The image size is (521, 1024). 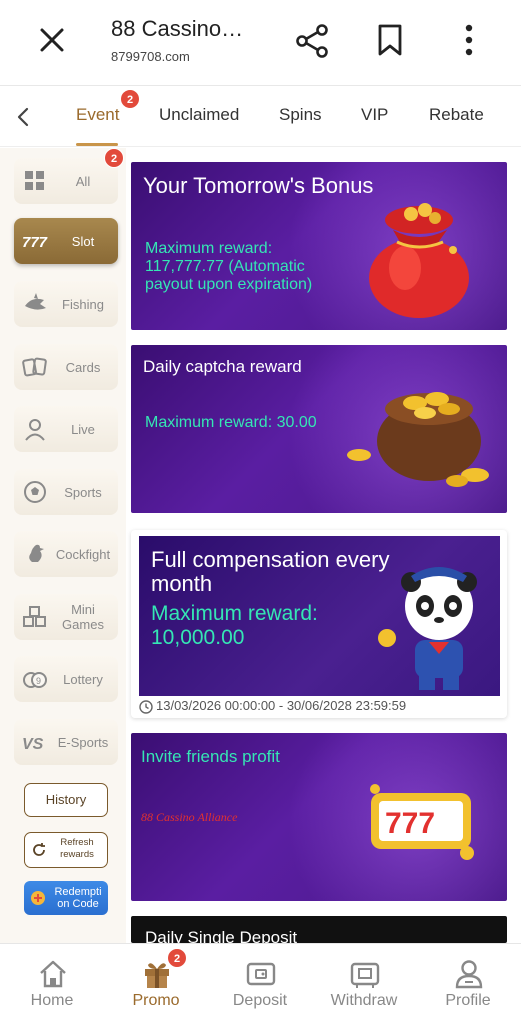 I want to click on sidebar-item-sports: Sports, so click(x=66, y=492).